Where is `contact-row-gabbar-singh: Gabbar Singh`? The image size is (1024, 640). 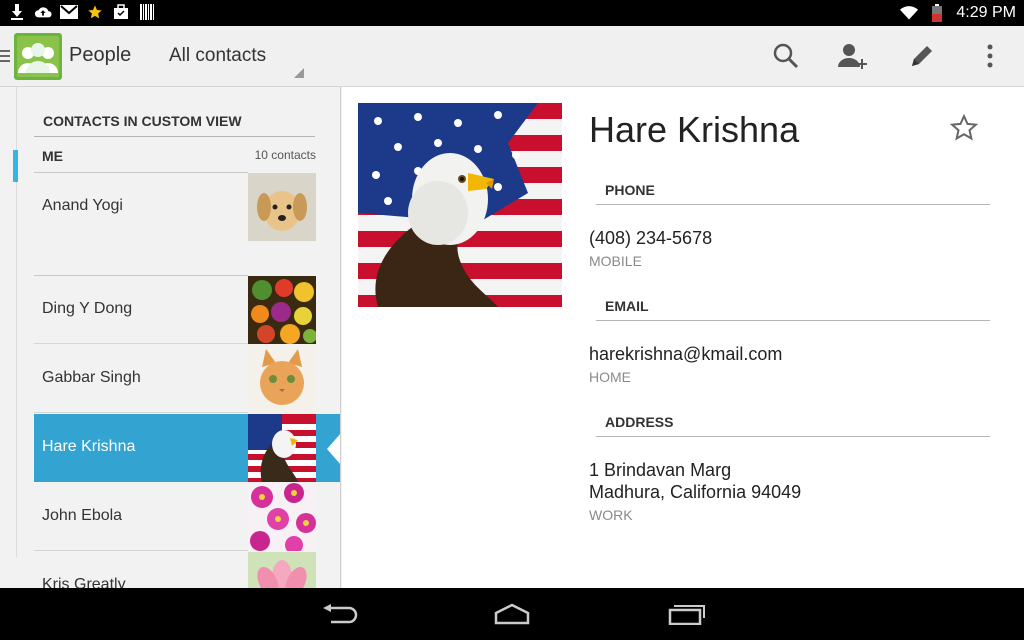 contact-row-gabbar-singh: Gabbar Singh is located at coordinates (175, 379).